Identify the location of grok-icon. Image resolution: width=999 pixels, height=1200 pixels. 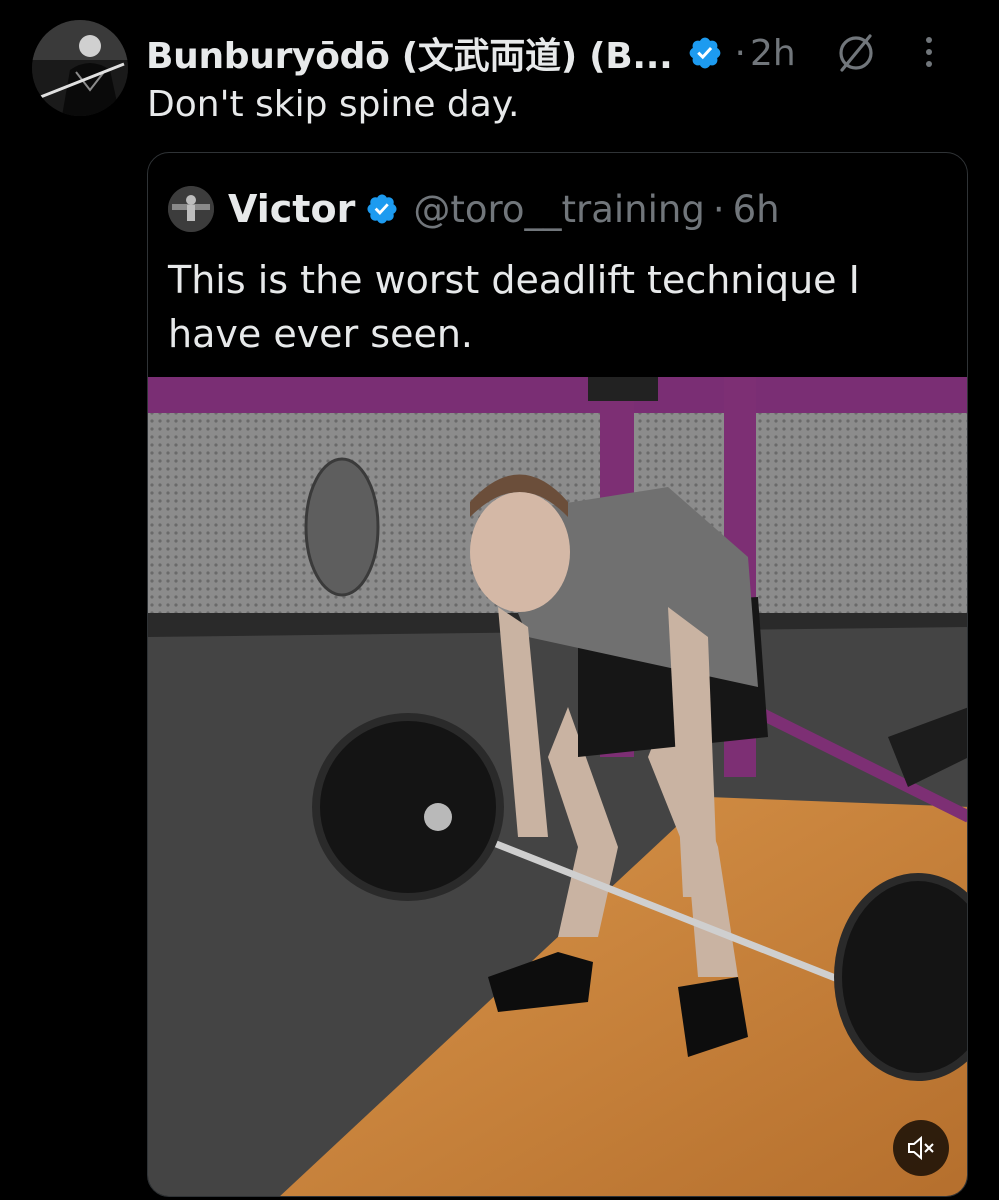
(856, 53).